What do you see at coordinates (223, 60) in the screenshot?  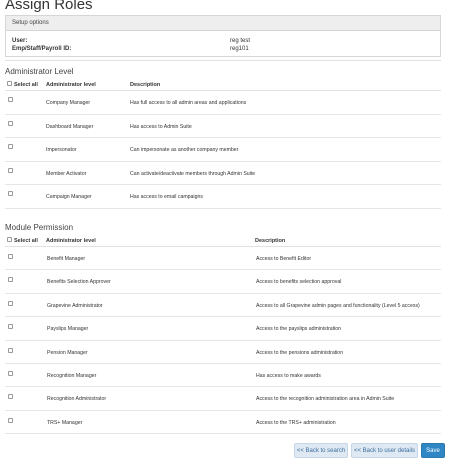 I see `divider` at bounding box center [223, 60].